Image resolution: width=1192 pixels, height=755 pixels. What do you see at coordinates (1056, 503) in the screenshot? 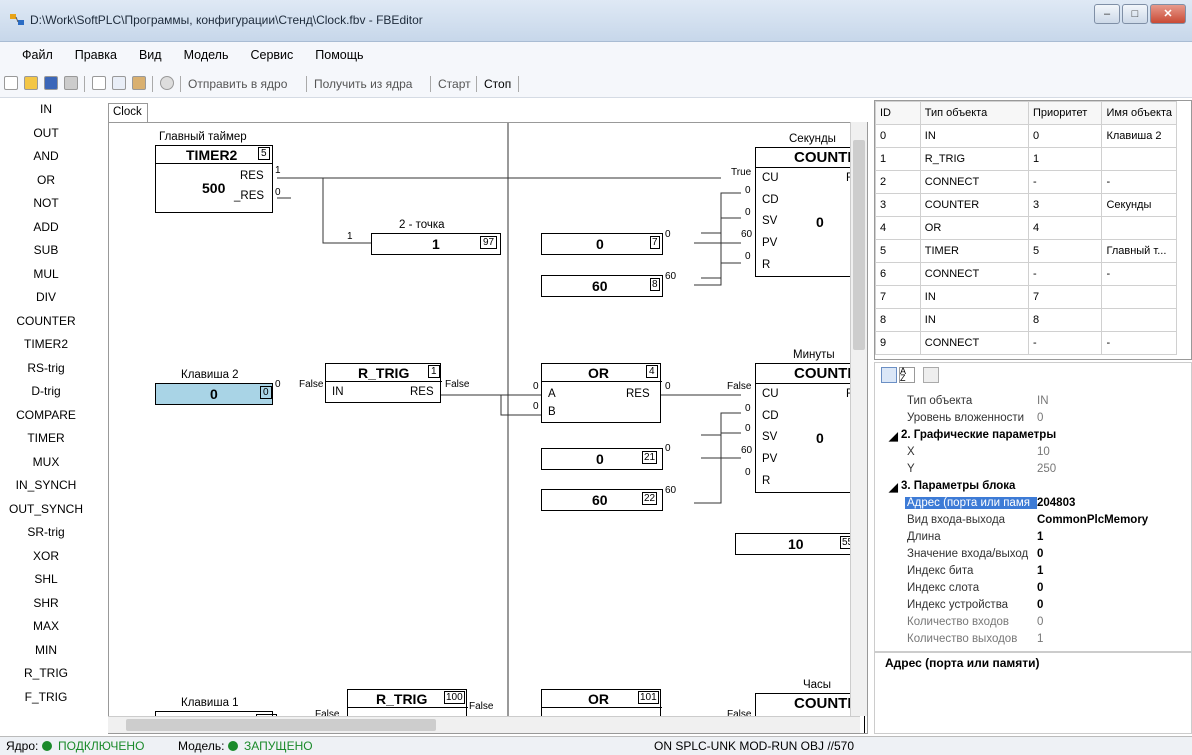
I see `prop-address-value: 204803` at bounding box center [1056, 503].